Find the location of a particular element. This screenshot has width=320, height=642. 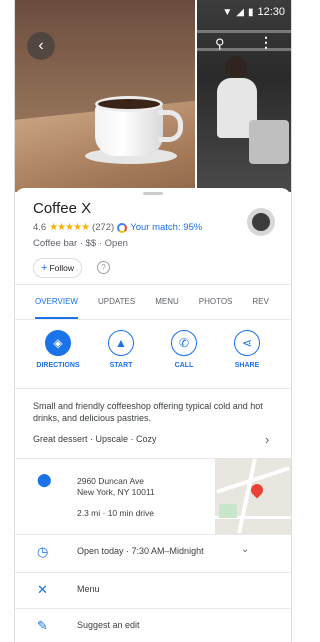

signal-icon: ◢ is located at coordinates (240, 12).